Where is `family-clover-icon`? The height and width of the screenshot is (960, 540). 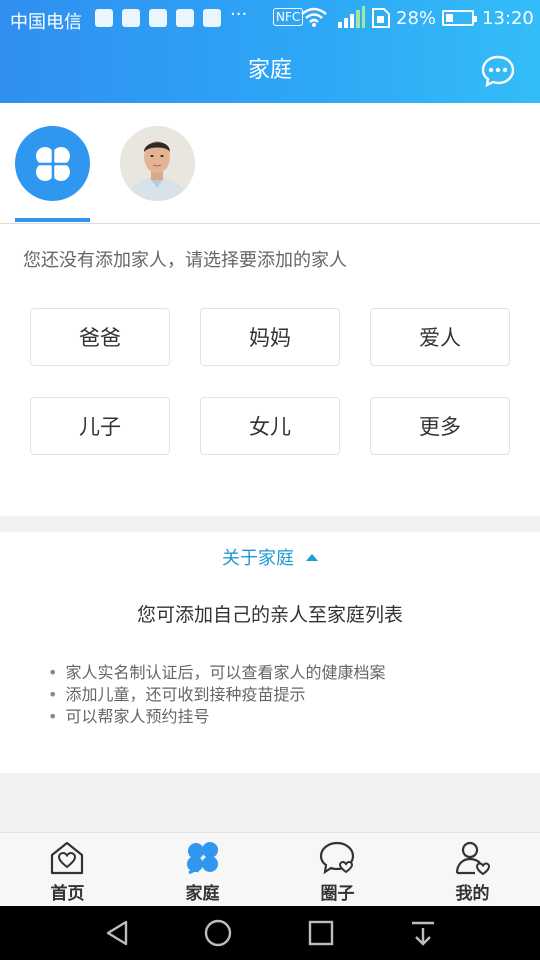
family-clover-icon is located at coordinates (202, 858).